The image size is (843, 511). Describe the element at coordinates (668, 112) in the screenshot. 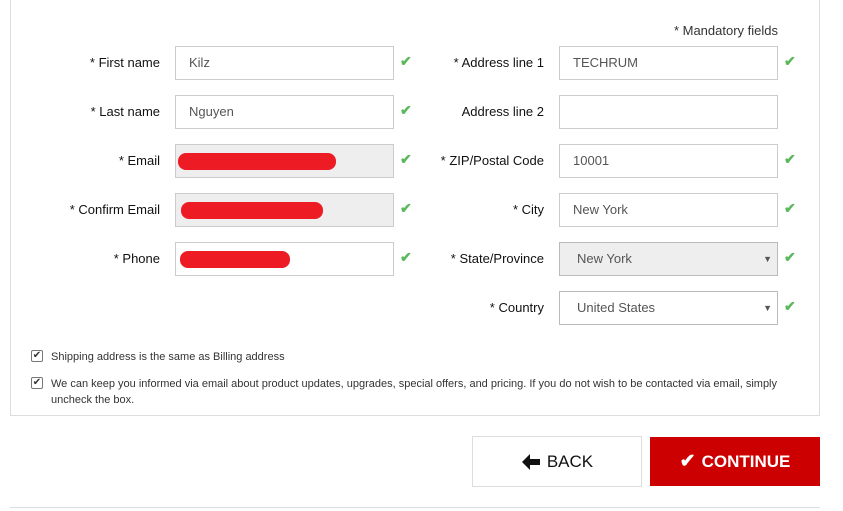

I see `address-line-2-input` at that location.